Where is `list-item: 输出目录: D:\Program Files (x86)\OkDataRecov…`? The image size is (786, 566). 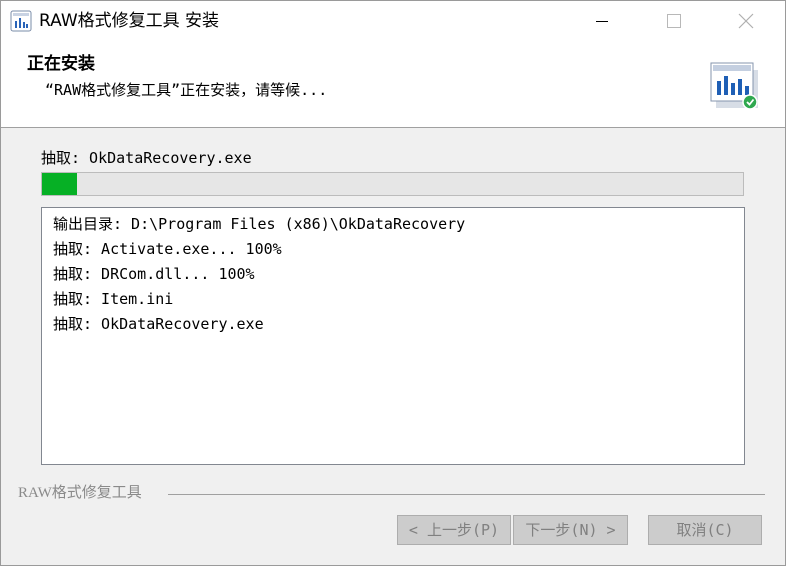
list-item: 输出目录: D:\Program Files (x86)\OkDataRecov… is located at coordinates (259, 224).